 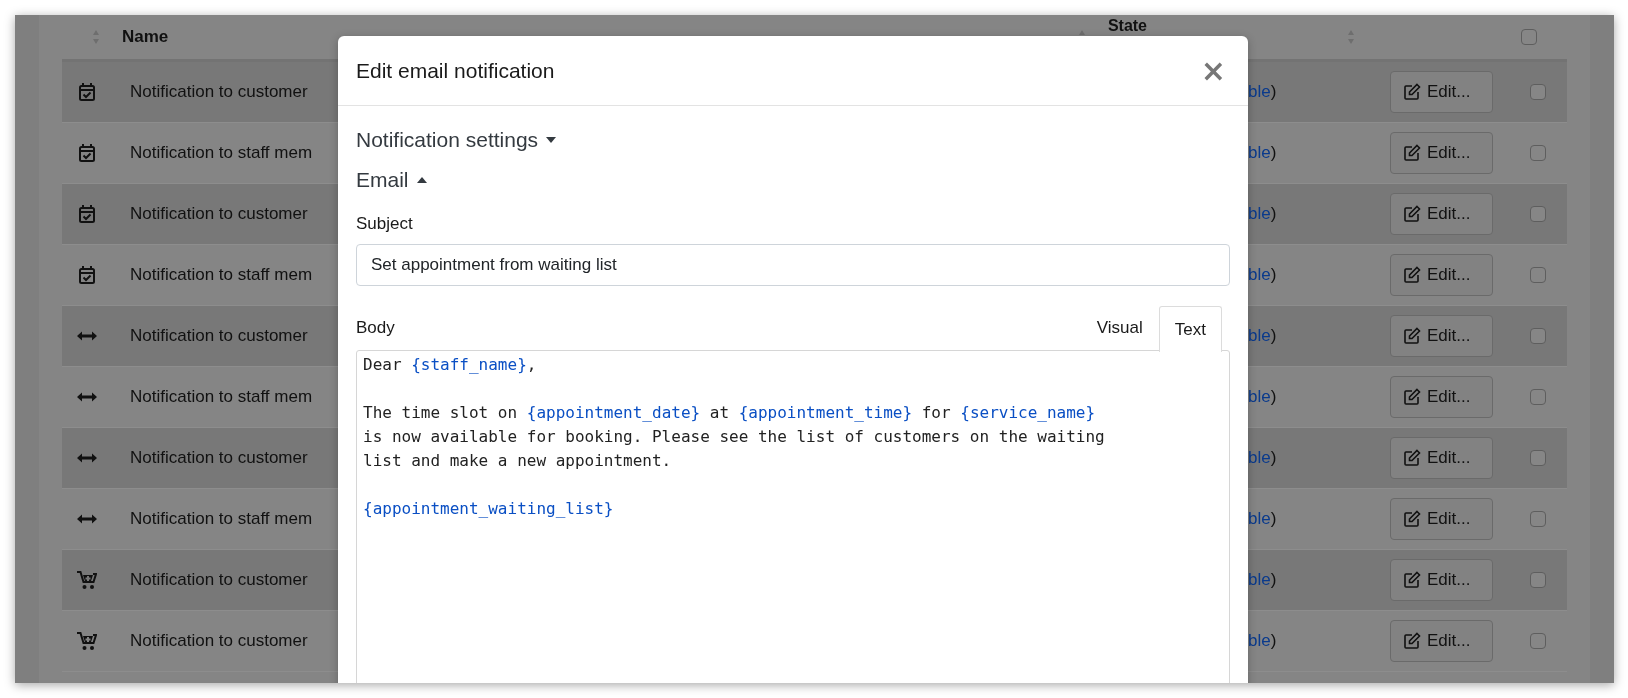 I want to click on section-toggle: Notification settings, so click(x=456, y=140).